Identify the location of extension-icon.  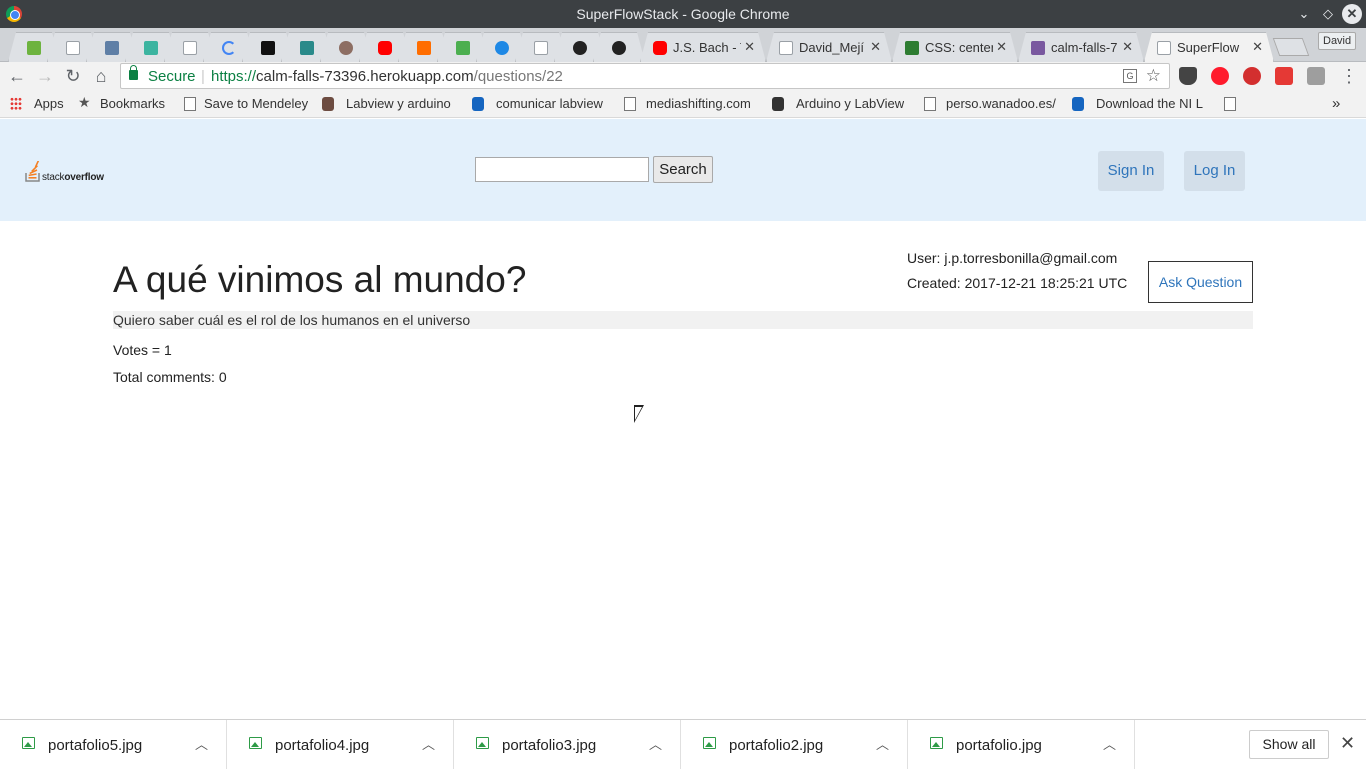
(1316, 76).